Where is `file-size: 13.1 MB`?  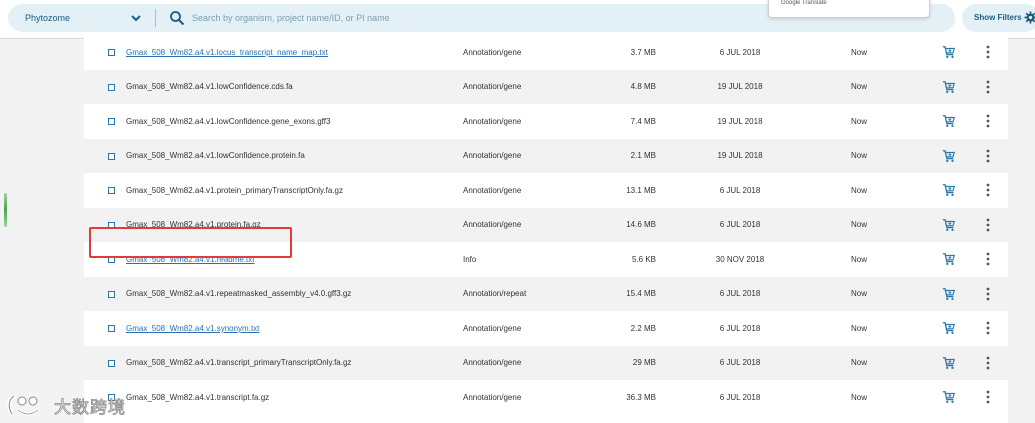
file-size: 13.1 MB is located at coordinates (641, 190).